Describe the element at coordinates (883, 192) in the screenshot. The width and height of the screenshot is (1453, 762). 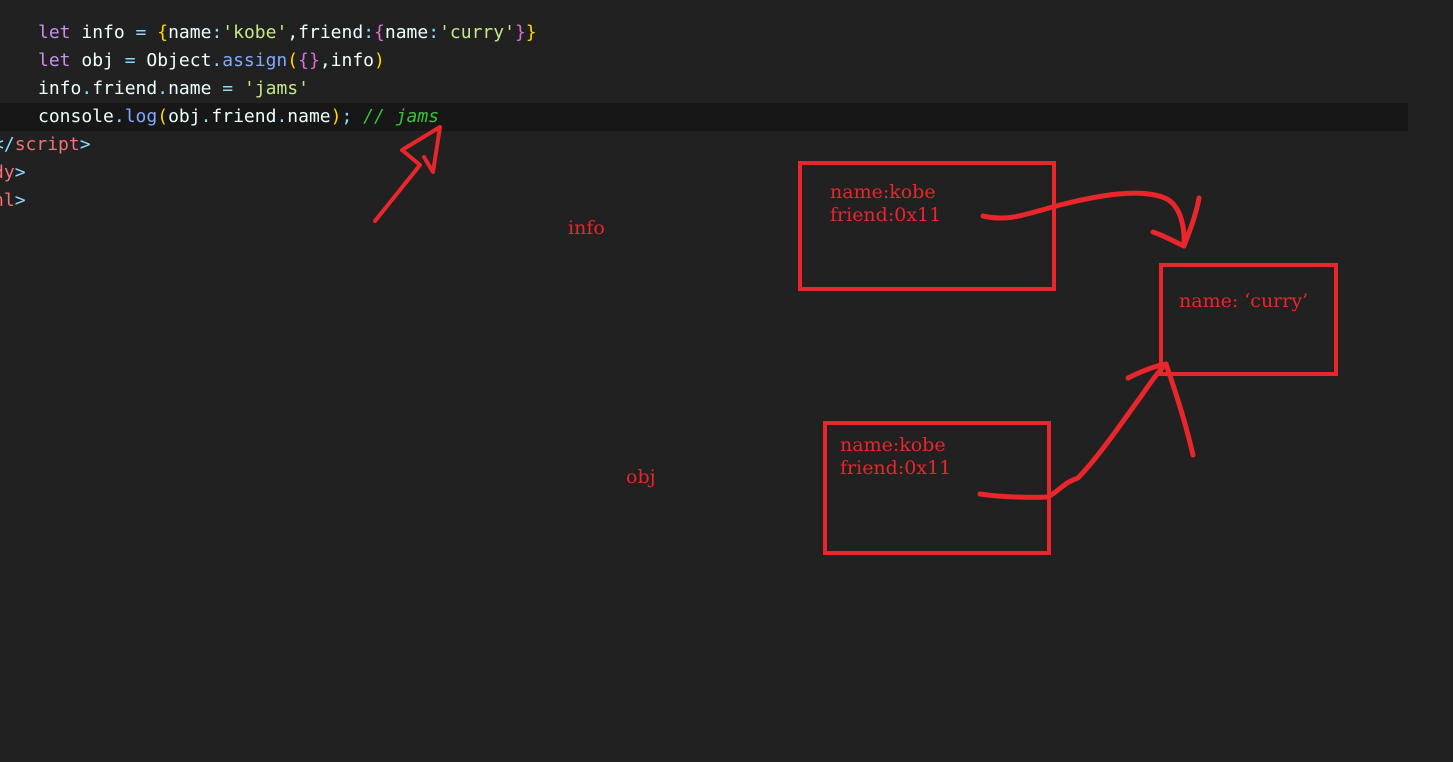
I see `info-box-name: name:kobe` at that location.